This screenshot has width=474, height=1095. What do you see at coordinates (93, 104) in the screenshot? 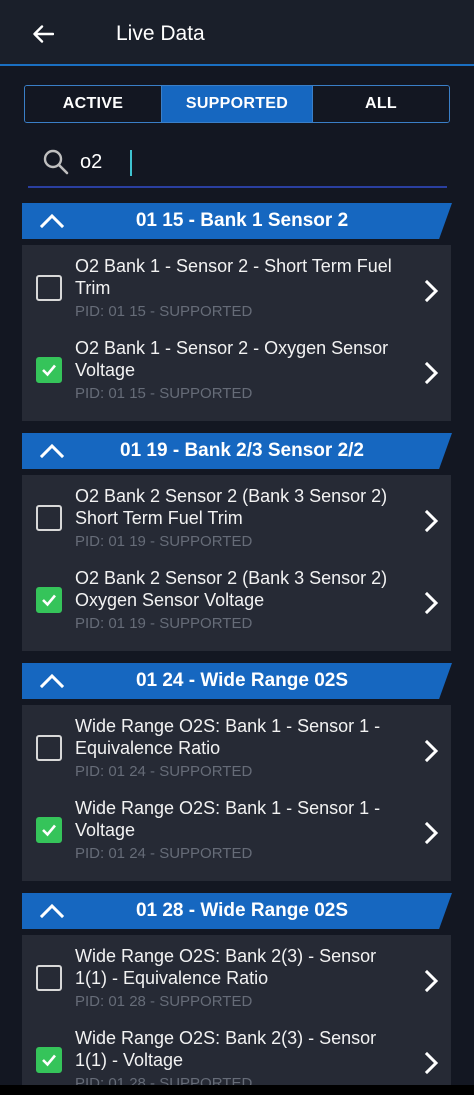
I see `tab-active: ACTIVE` at bounding box center [93, 104].